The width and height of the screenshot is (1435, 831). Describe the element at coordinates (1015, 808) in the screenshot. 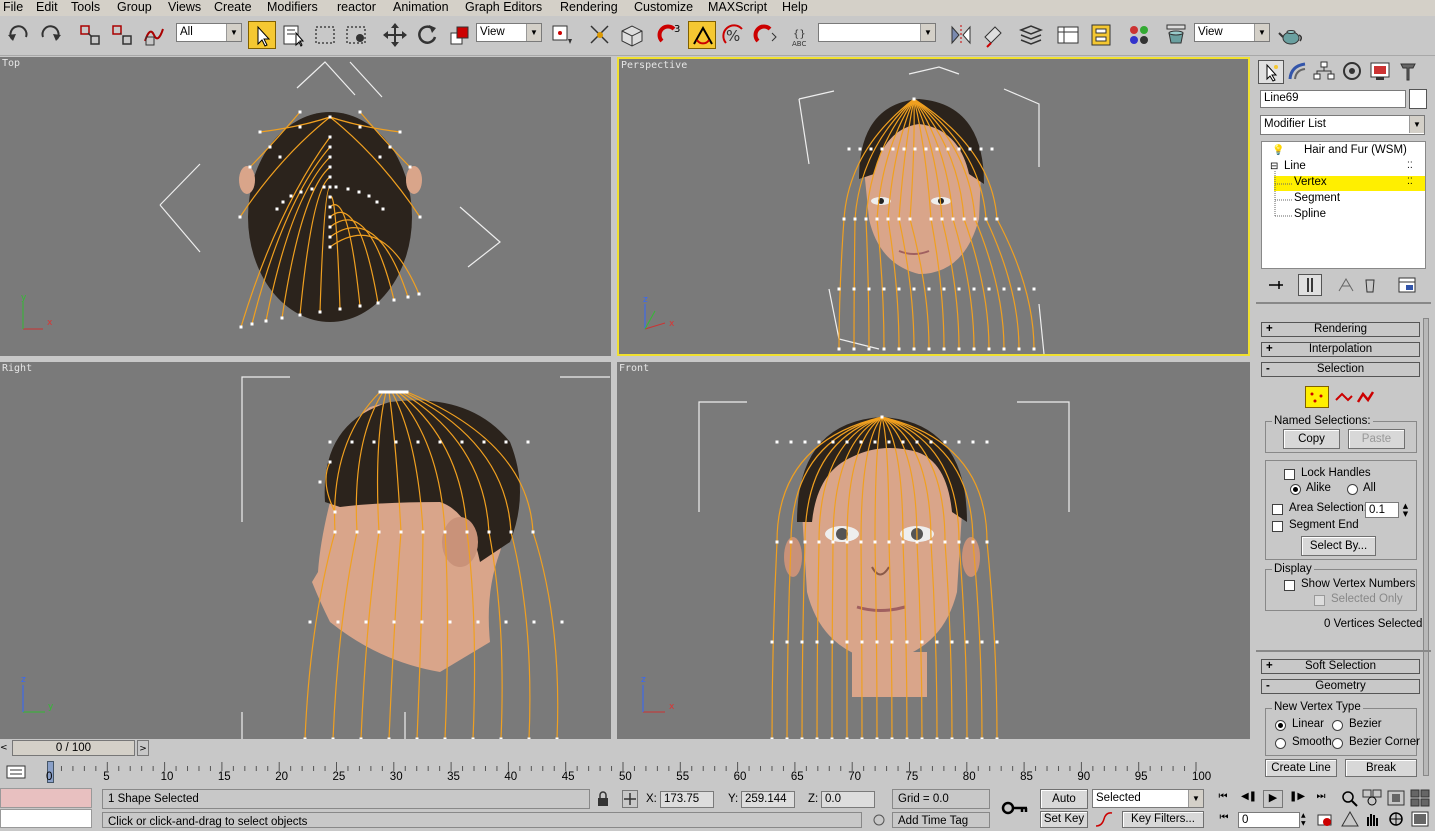

I see `set-key-icon` at that location.